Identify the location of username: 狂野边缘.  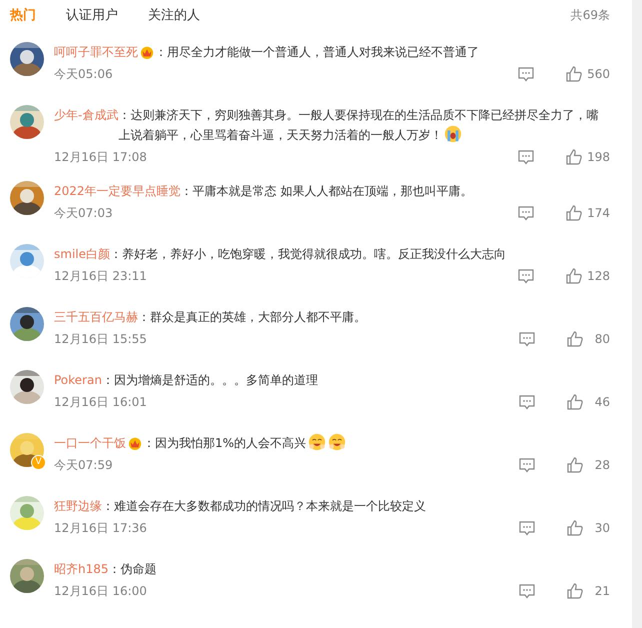
(78, 506).